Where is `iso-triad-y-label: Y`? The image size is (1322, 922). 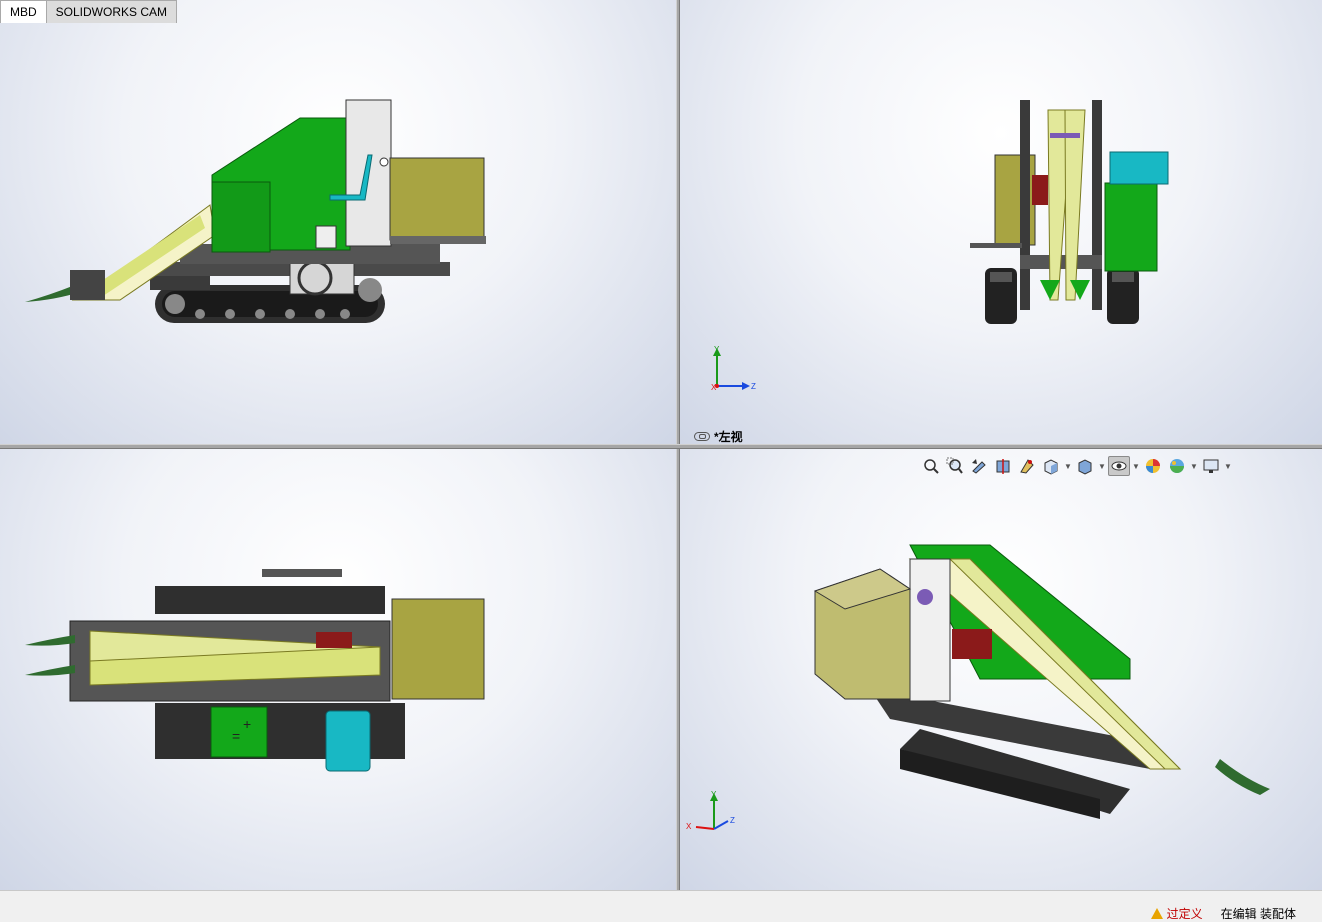 iso-triad-y-label: Y is located at coordinates (714, 794).